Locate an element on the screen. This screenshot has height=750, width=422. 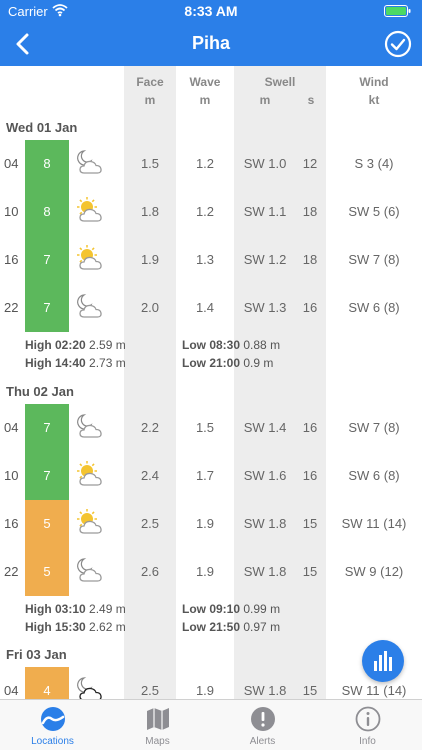
status-bar: Carrier 8:33 AM is located at coordinates (211, 11).